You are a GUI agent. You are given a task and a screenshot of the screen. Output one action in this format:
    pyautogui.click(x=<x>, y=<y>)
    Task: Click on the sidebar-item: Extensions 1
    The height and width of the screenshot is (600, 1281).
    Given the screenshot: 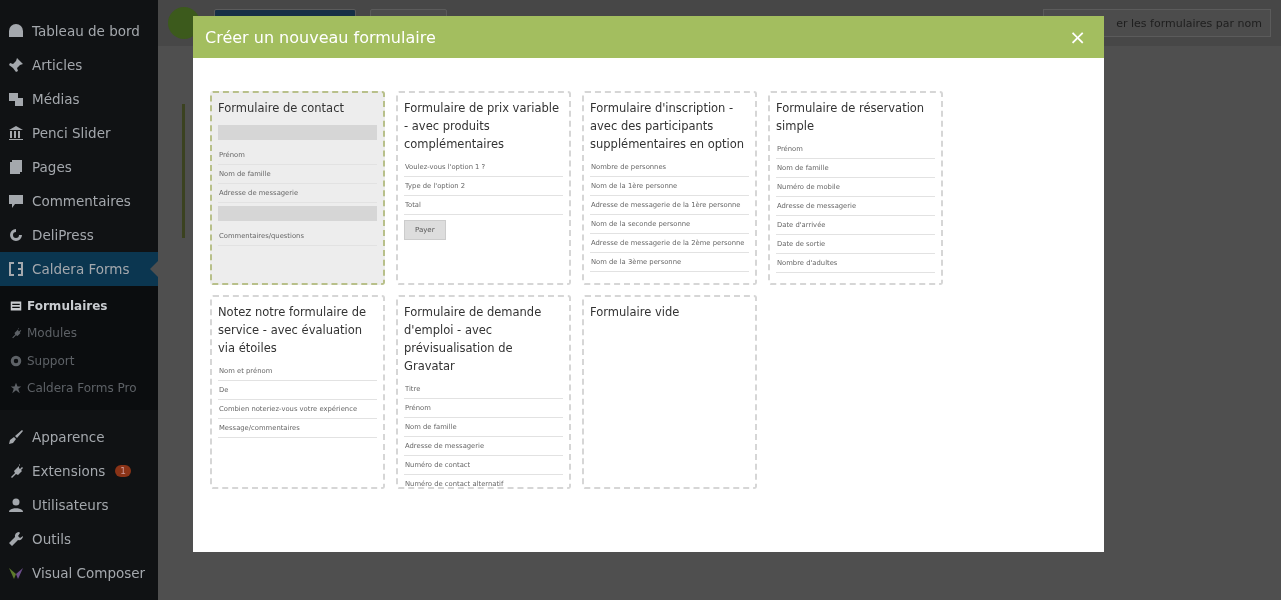 What is the action you would take?
    pyautogui.click(x=79, y=471)
    